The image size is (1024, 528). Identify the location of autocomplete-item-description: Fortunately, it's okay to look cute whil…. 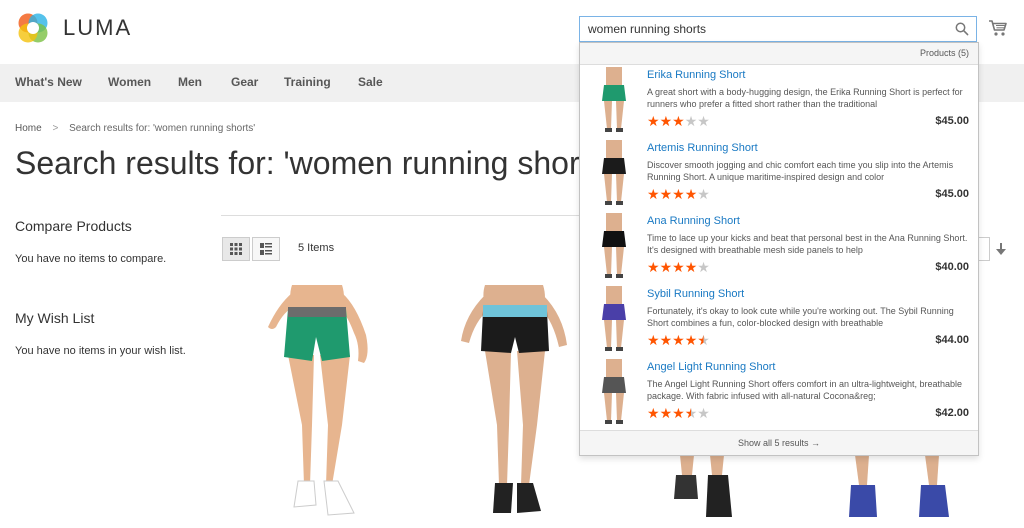
(800, 317).